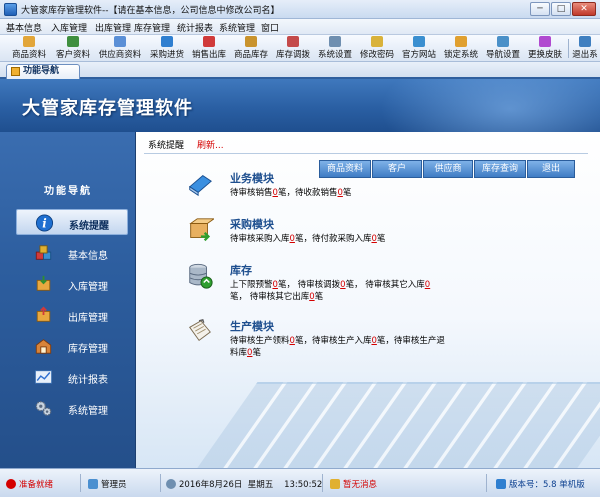  Describe the element at coordinates (377, 48) in the screenshot. I see `toolbar-password-button: 修改密码` at that location.